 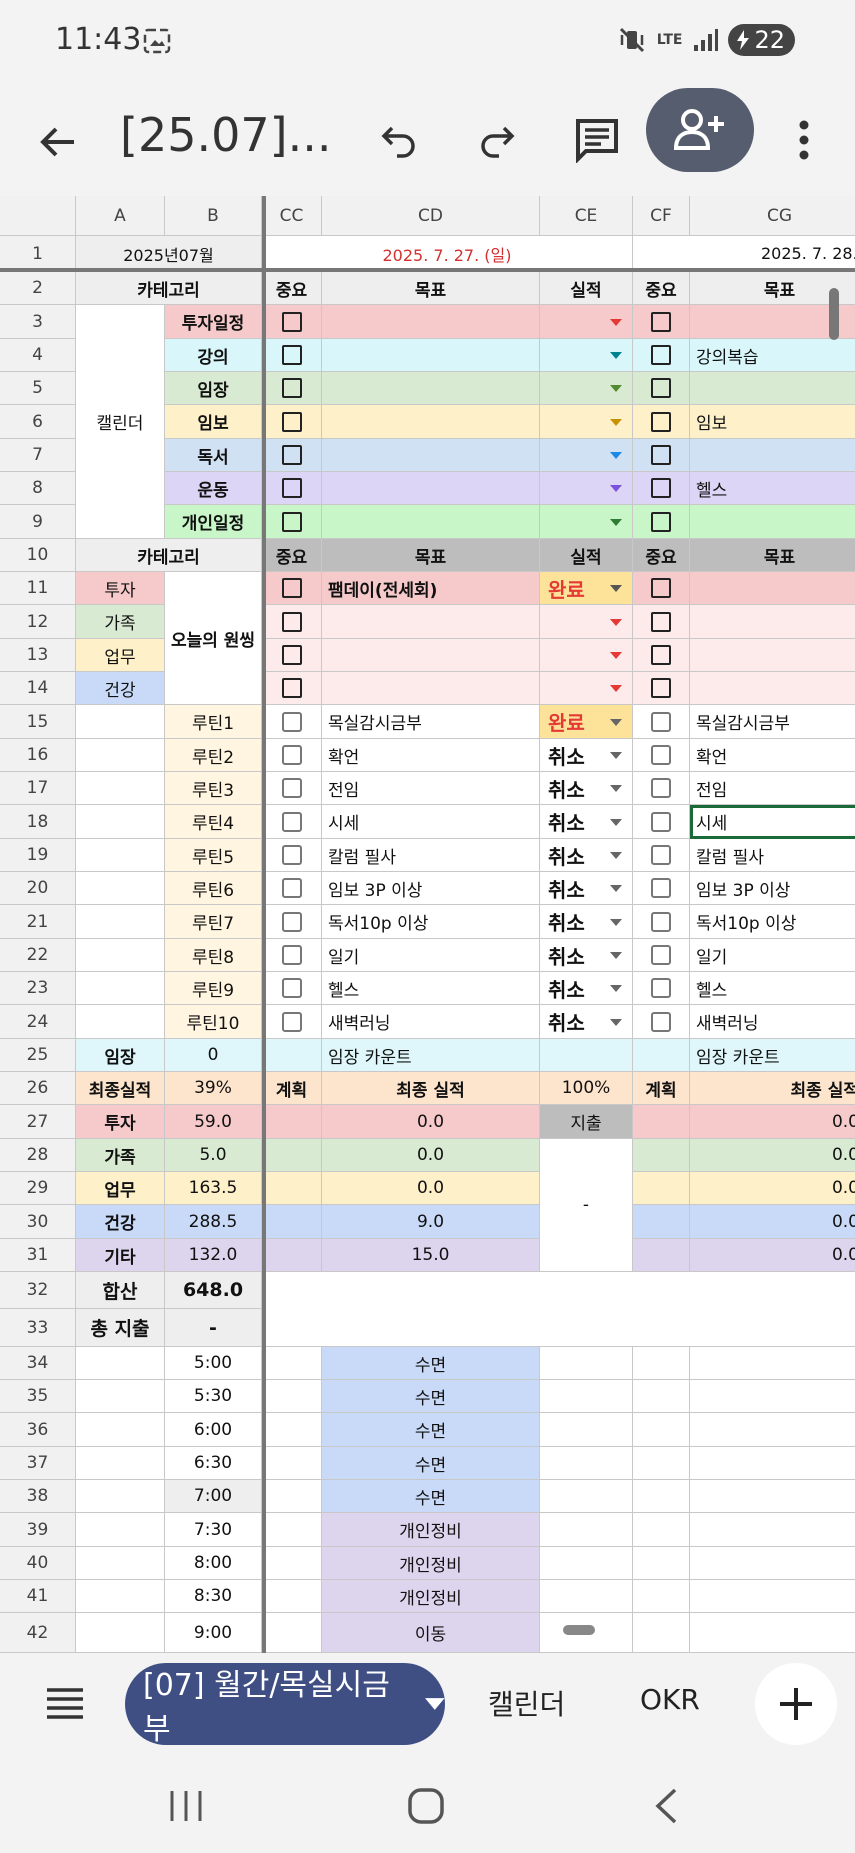 I want to click on column-header-cf: CF, so click(x=661, y=216).